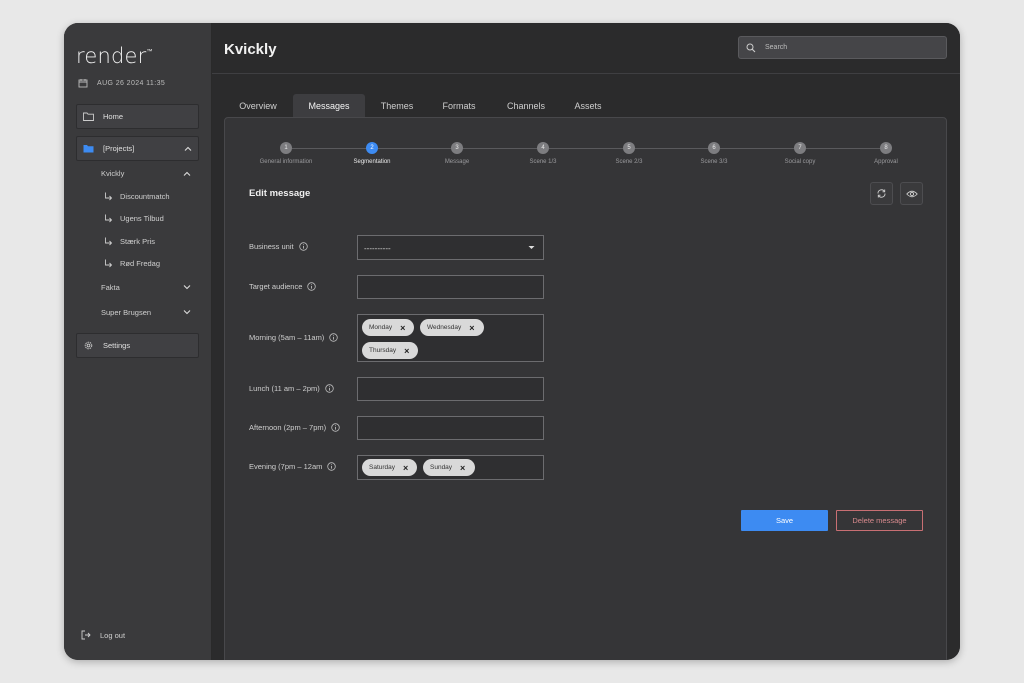 Image resolution: width=1024 pixels, height=683 pixels. I want to click on subitem-label: Ugens Tilbud, so click(142, 218).